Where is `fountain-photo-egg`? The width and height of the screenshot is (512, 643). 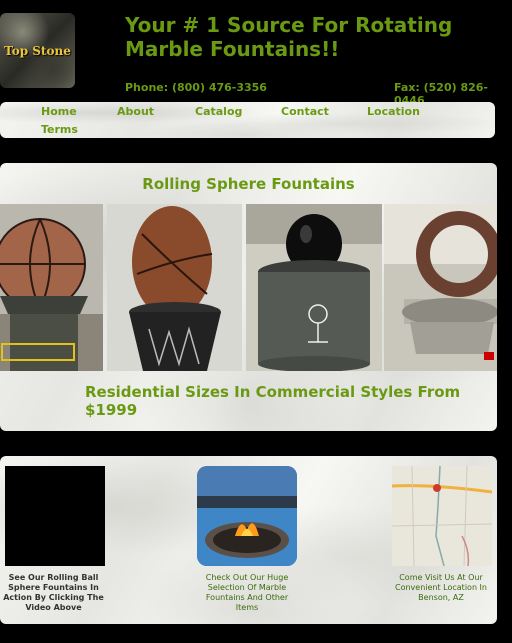
fountain-photo-egg is located at coordinates (174, 287).